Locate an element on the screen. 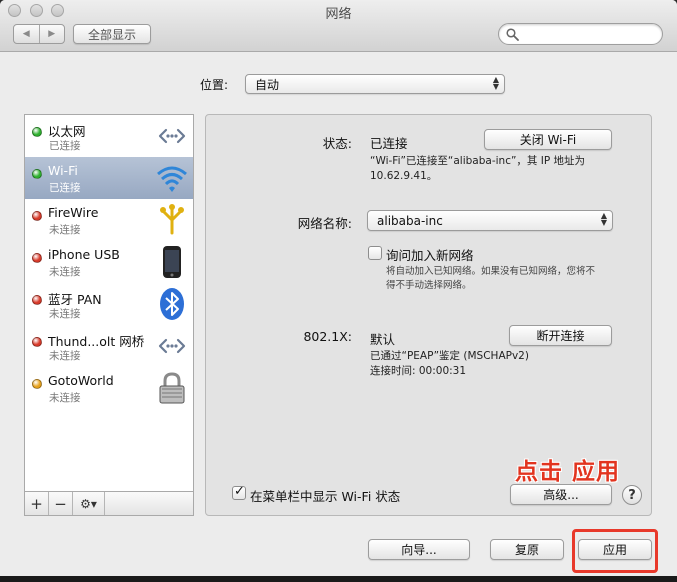 Image resolution: width=677 pixels, height=582 pixels. ask-to-join-label: 询问加入新网络 is located at coordinates (430, 255).